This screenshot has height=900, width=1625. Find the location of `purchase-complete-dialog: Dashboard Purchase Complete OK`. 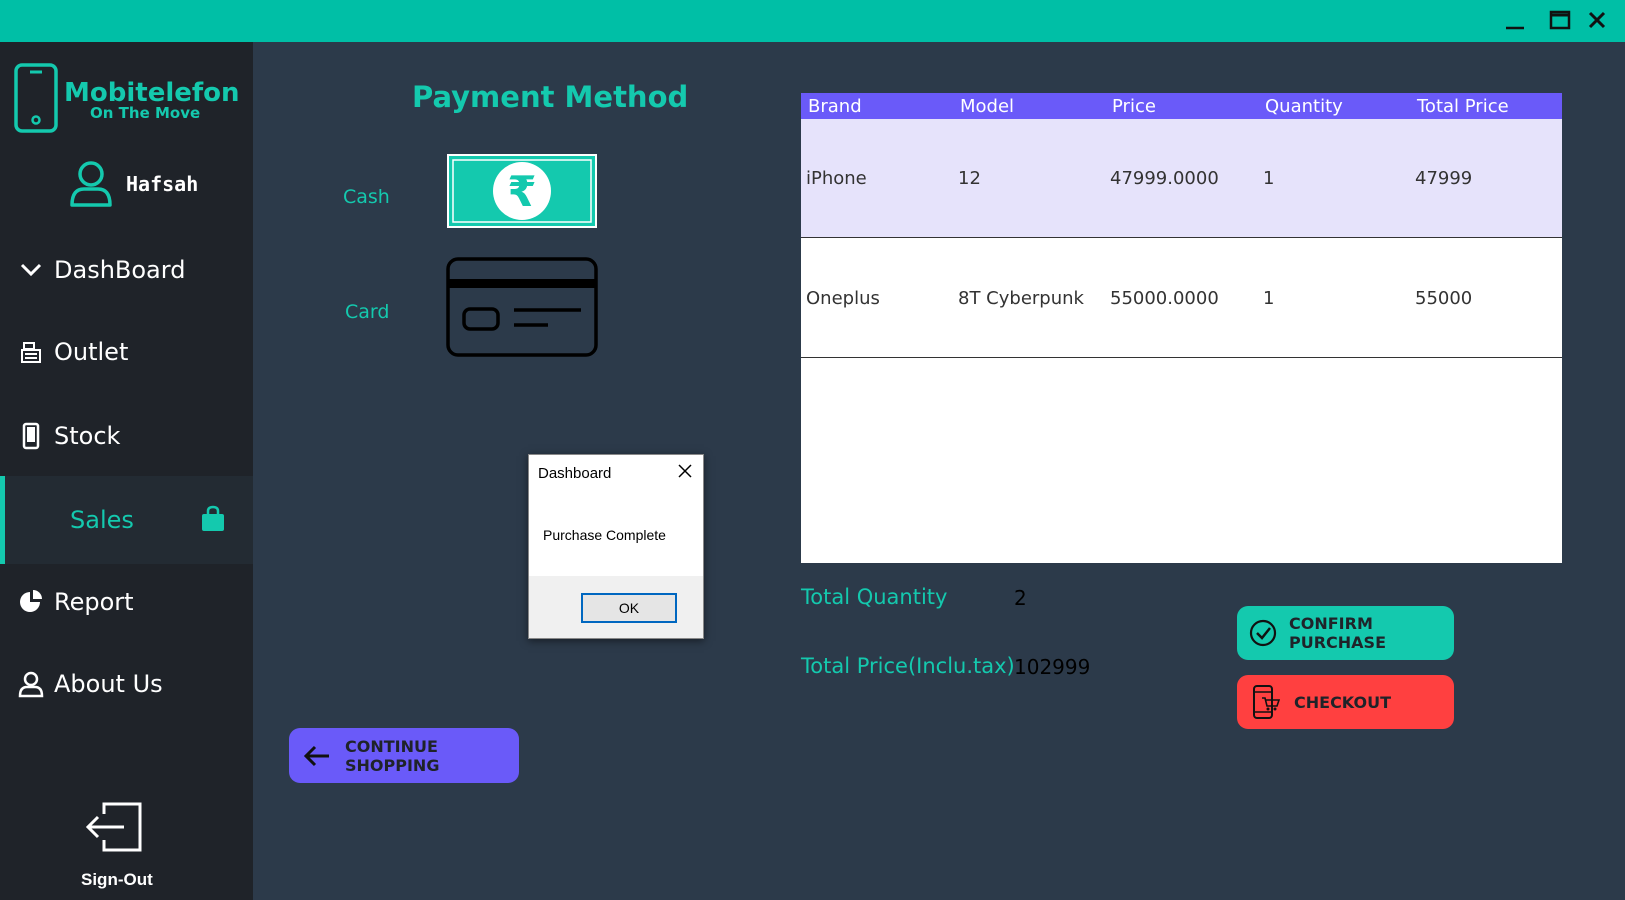

purchase-complete-dialog: Dashboard Purchase Complete OK is located at coordinates (616, 546).